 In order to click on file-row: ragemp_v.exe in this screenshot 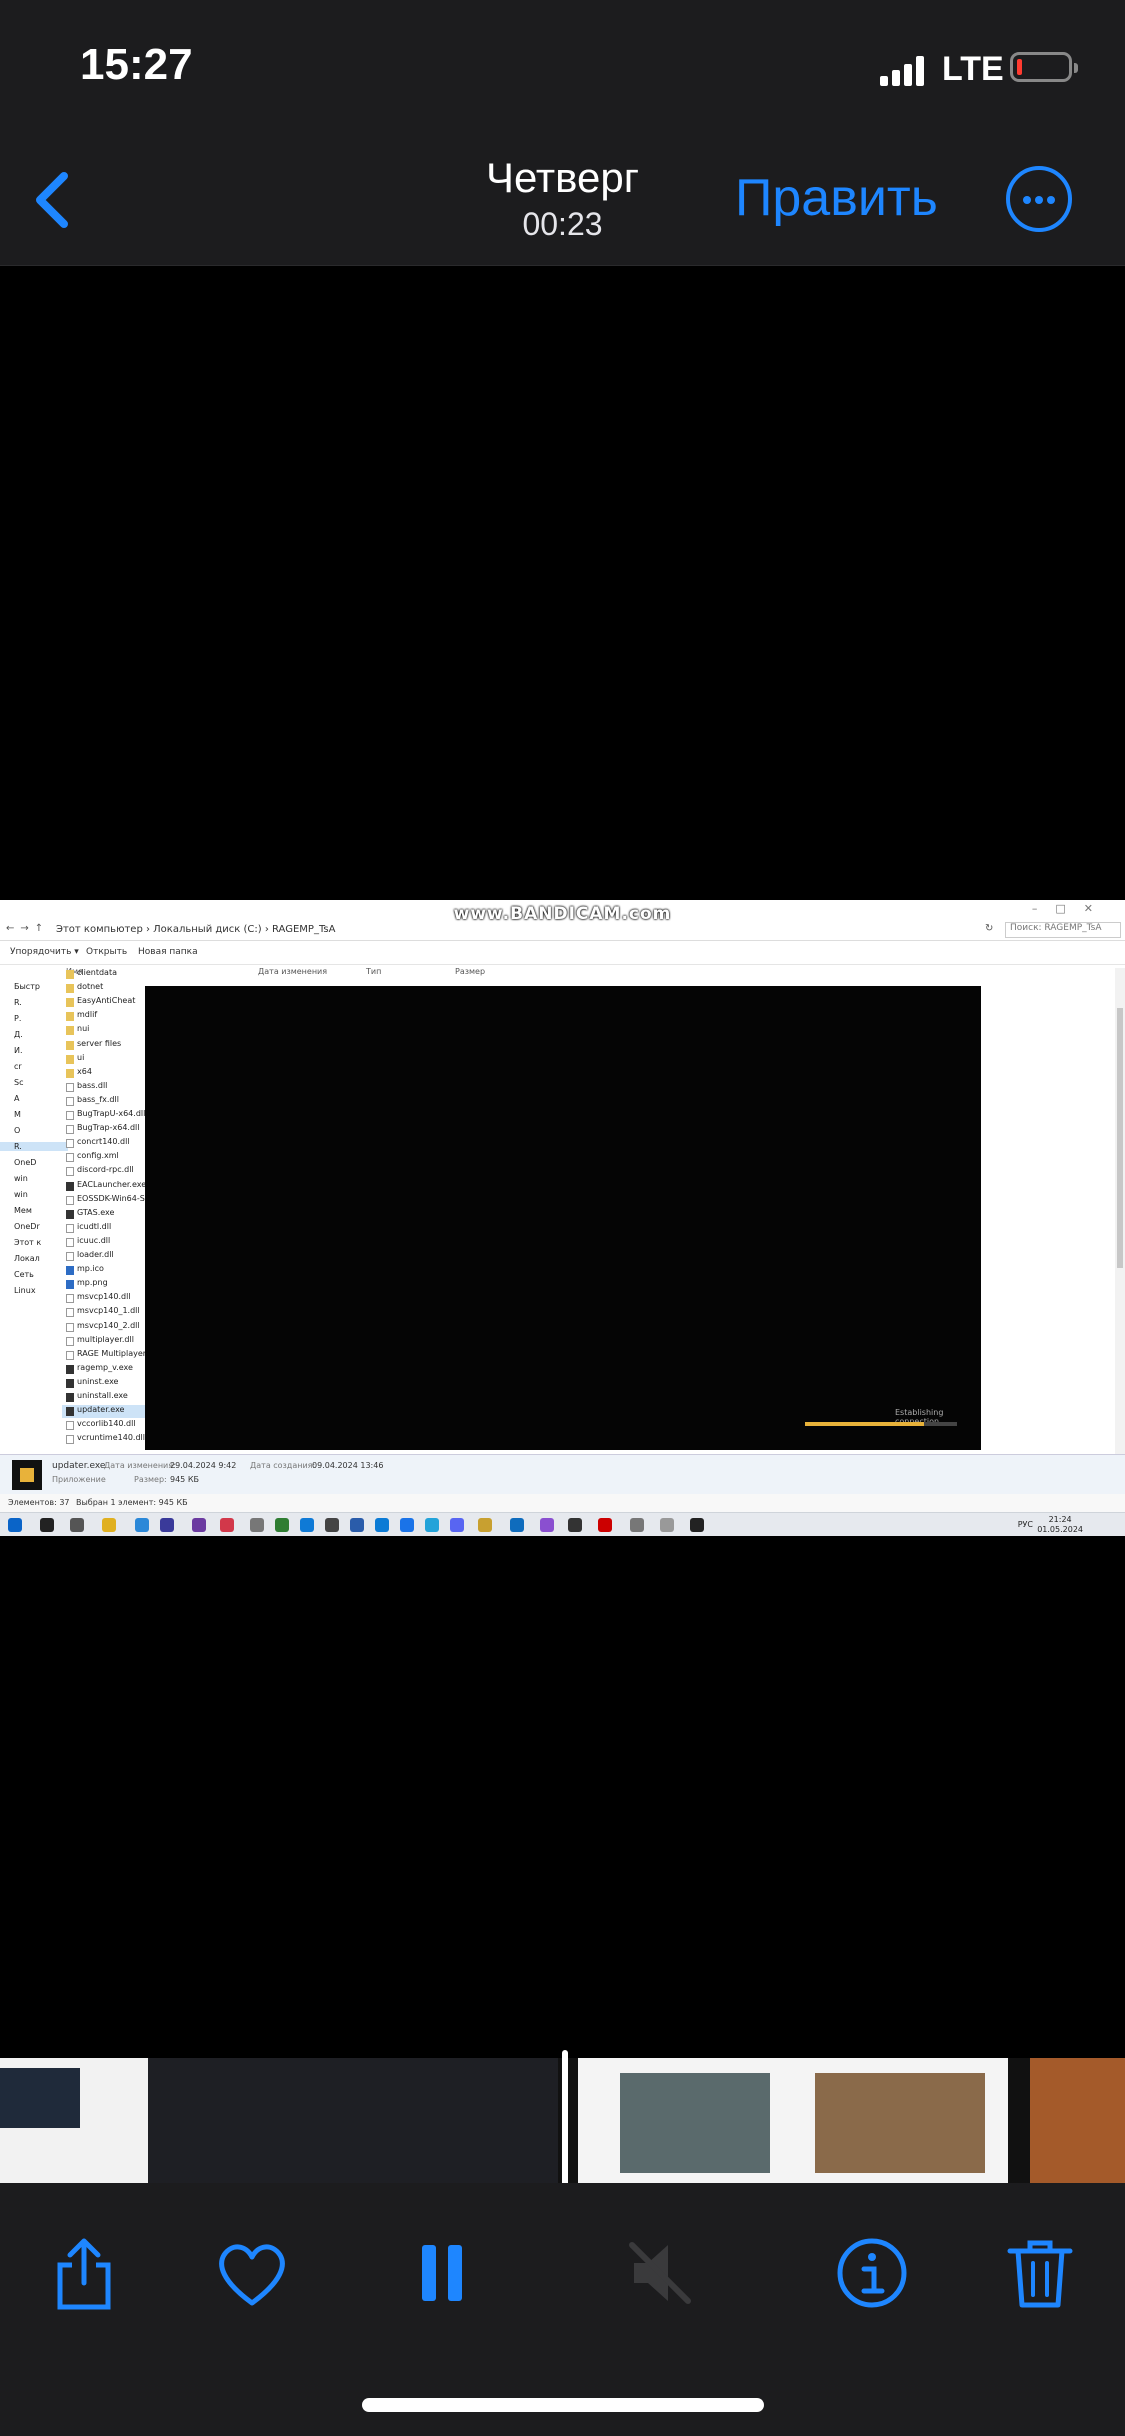, I will do `click(107, 1369)`.